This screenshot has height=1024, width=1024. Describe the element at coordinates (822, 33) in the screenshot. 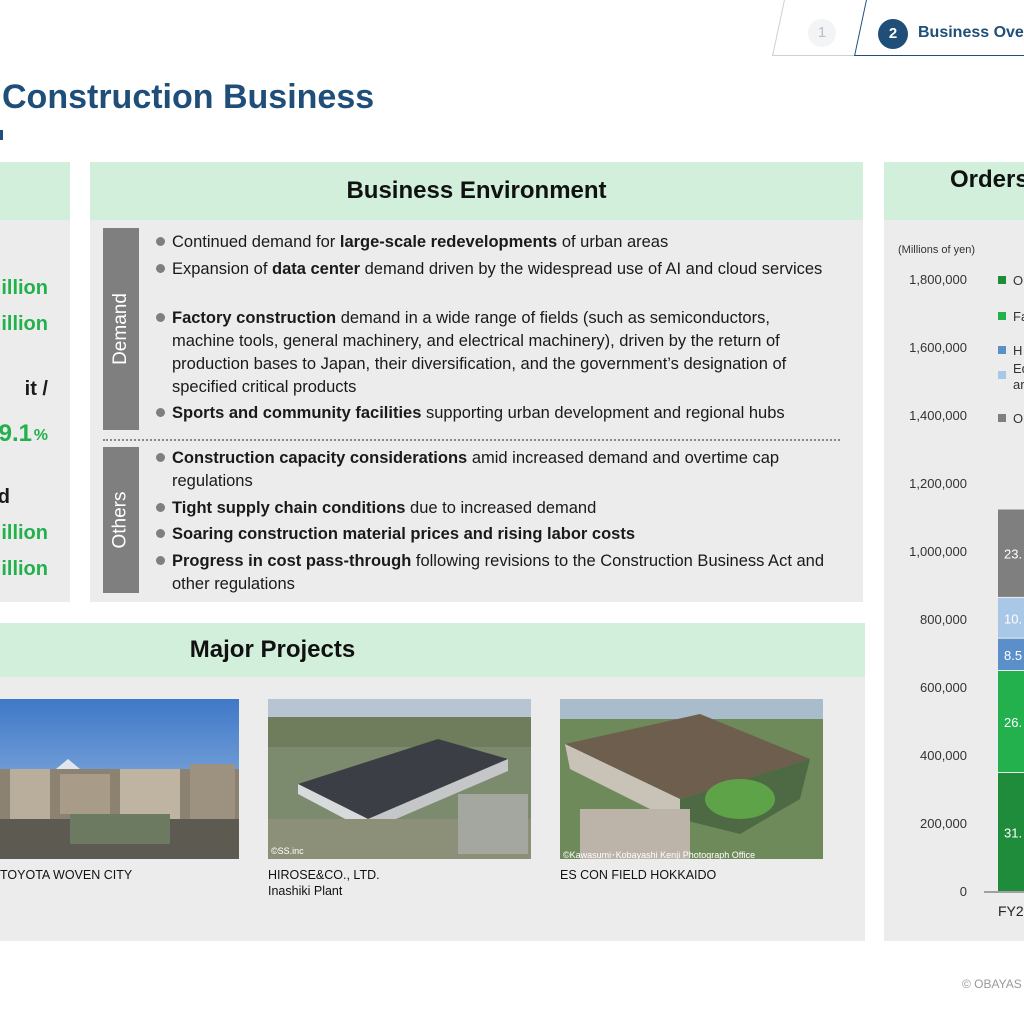

I see `tab-1-number: 1` at that location.